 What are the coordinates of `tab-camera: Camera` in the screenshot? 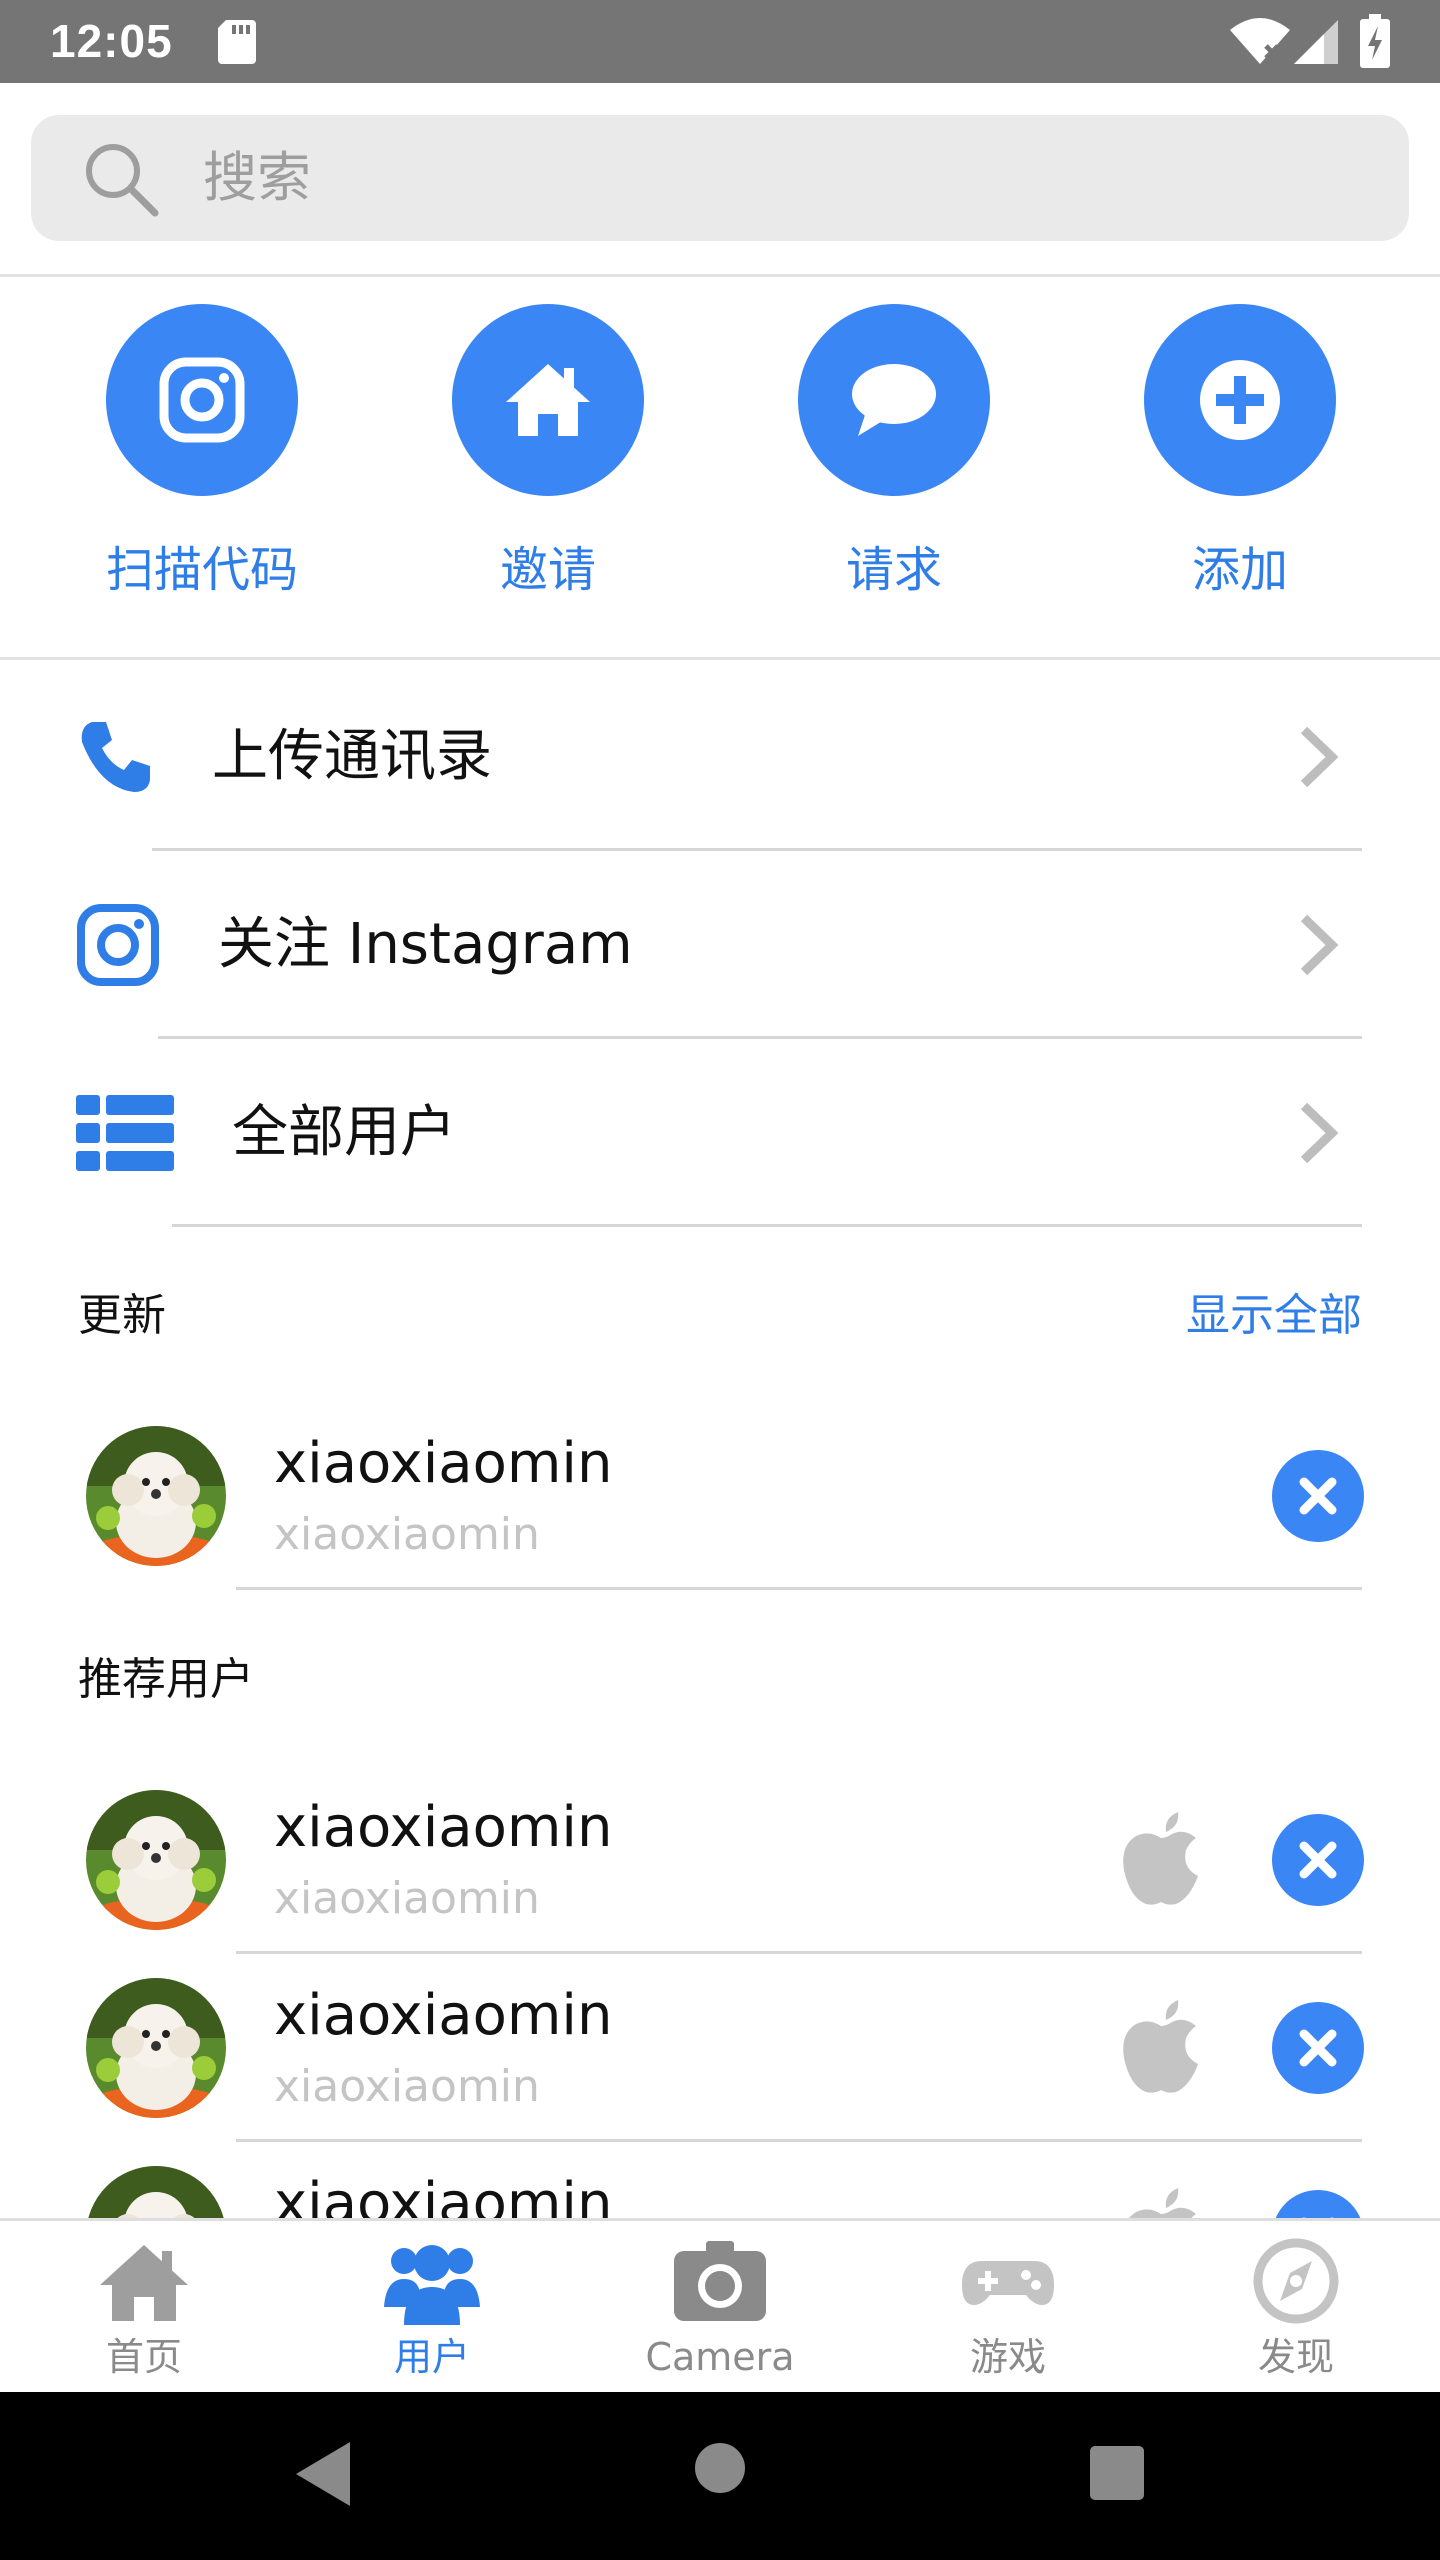 It's located at (720, 2308).